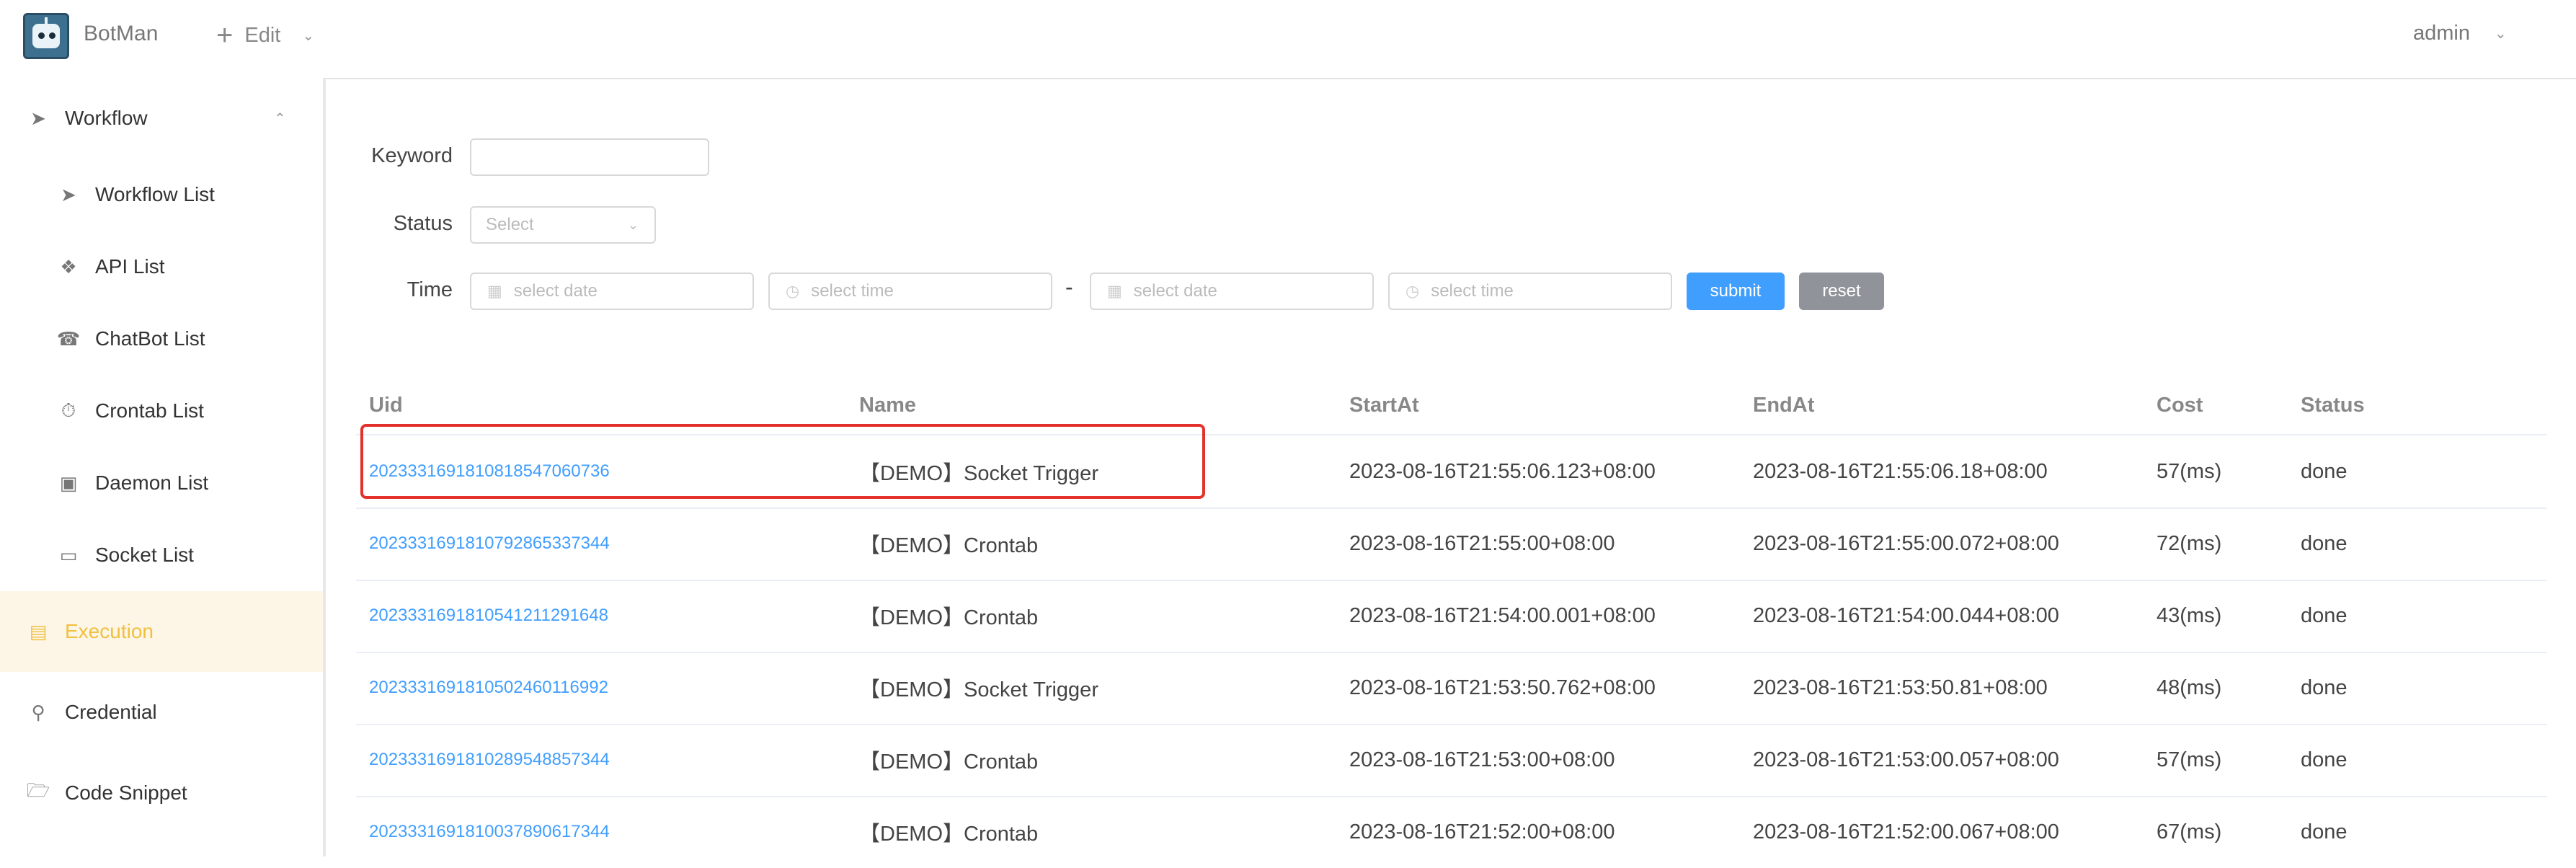 This screenshot has width=2576, height=868. What do you see at coordinates (2189, 615) in the screenshot?
I see `cost-cell: 43(ms)` at bounding box center [2189, 615].